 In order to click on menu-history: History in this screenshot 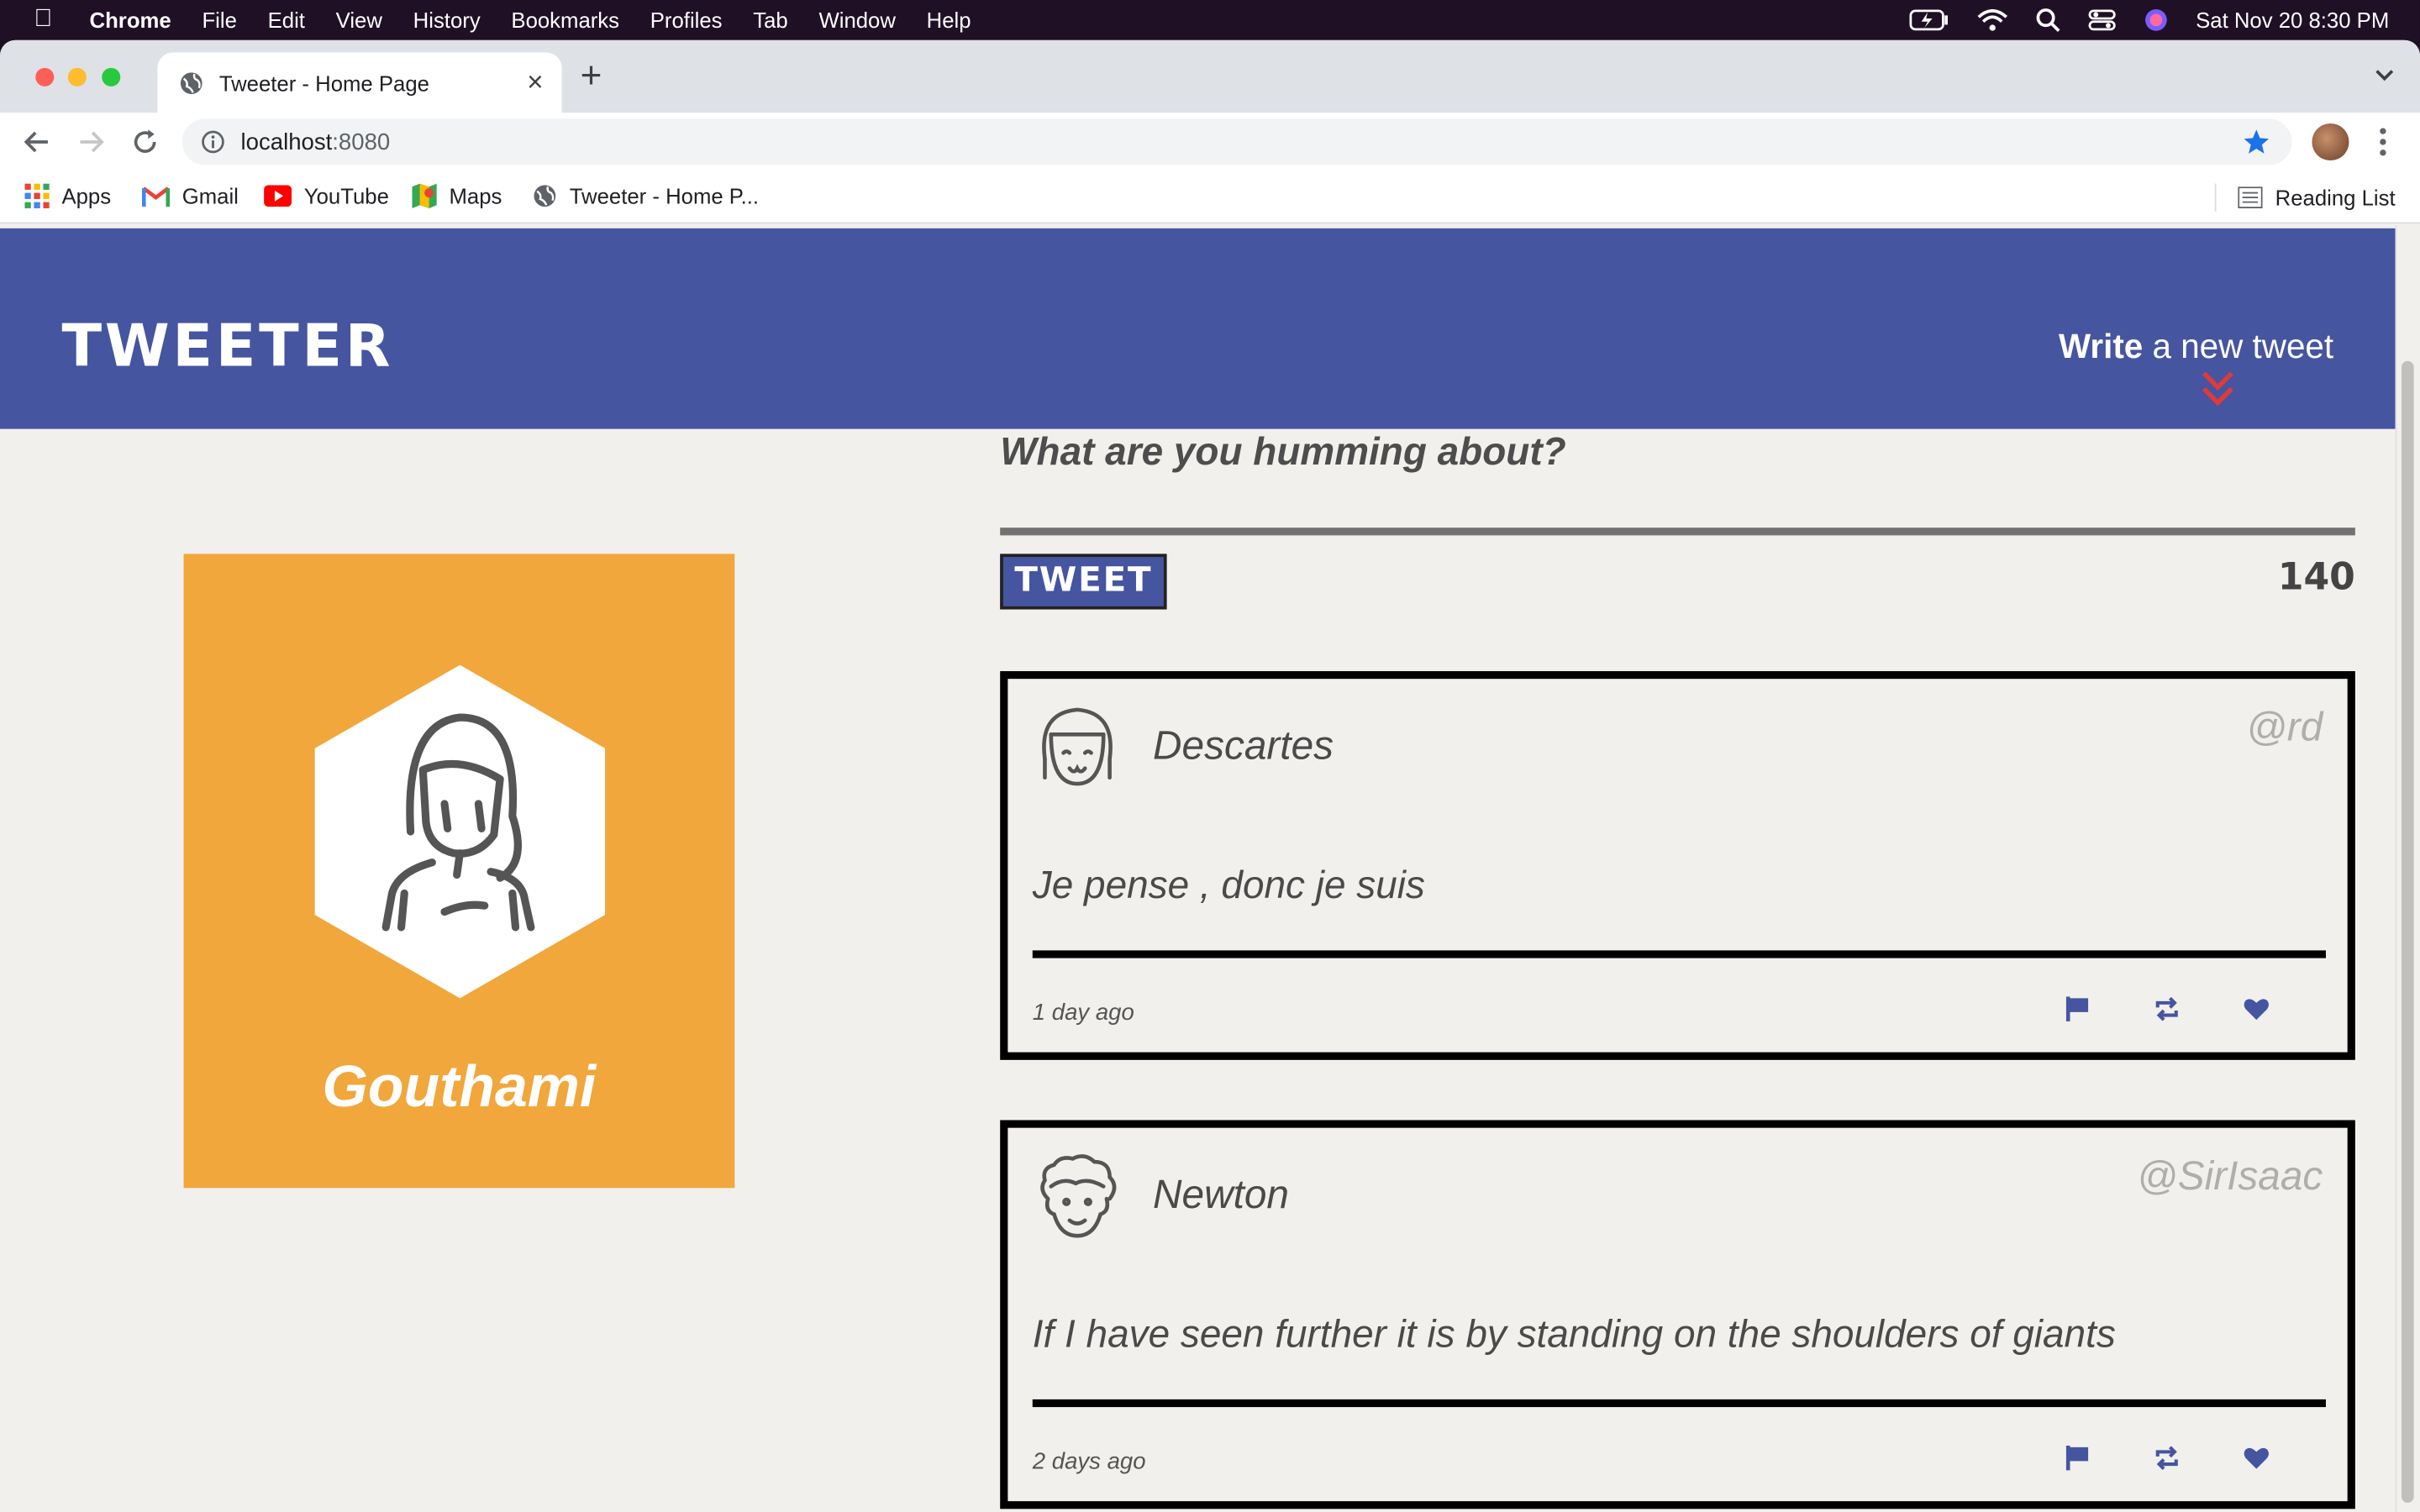, I will do `click(447, 20)`.